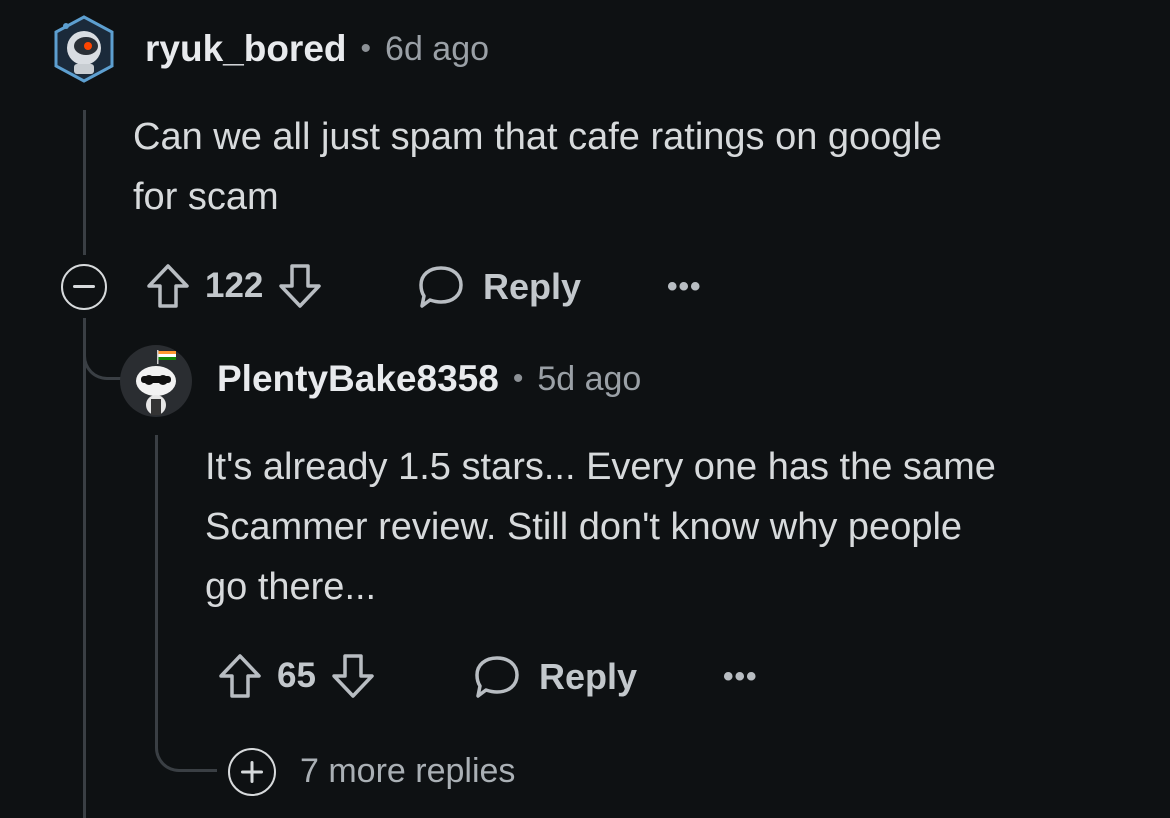  I want to click on expand-replies-button, so click(252, 772).